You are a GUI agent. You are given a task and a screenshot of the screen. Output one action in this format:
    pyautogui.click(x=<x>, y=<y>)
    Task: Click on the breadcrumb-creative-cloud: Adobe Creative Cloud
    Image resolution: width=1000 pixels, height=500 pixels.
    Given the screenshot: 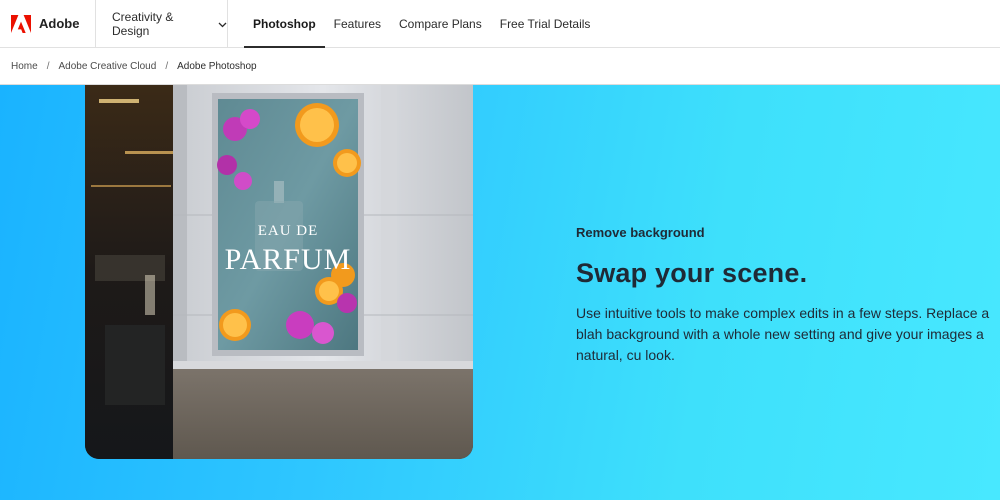 What is the action you would take?
    pyautogui.click(x=107, y=66)
    